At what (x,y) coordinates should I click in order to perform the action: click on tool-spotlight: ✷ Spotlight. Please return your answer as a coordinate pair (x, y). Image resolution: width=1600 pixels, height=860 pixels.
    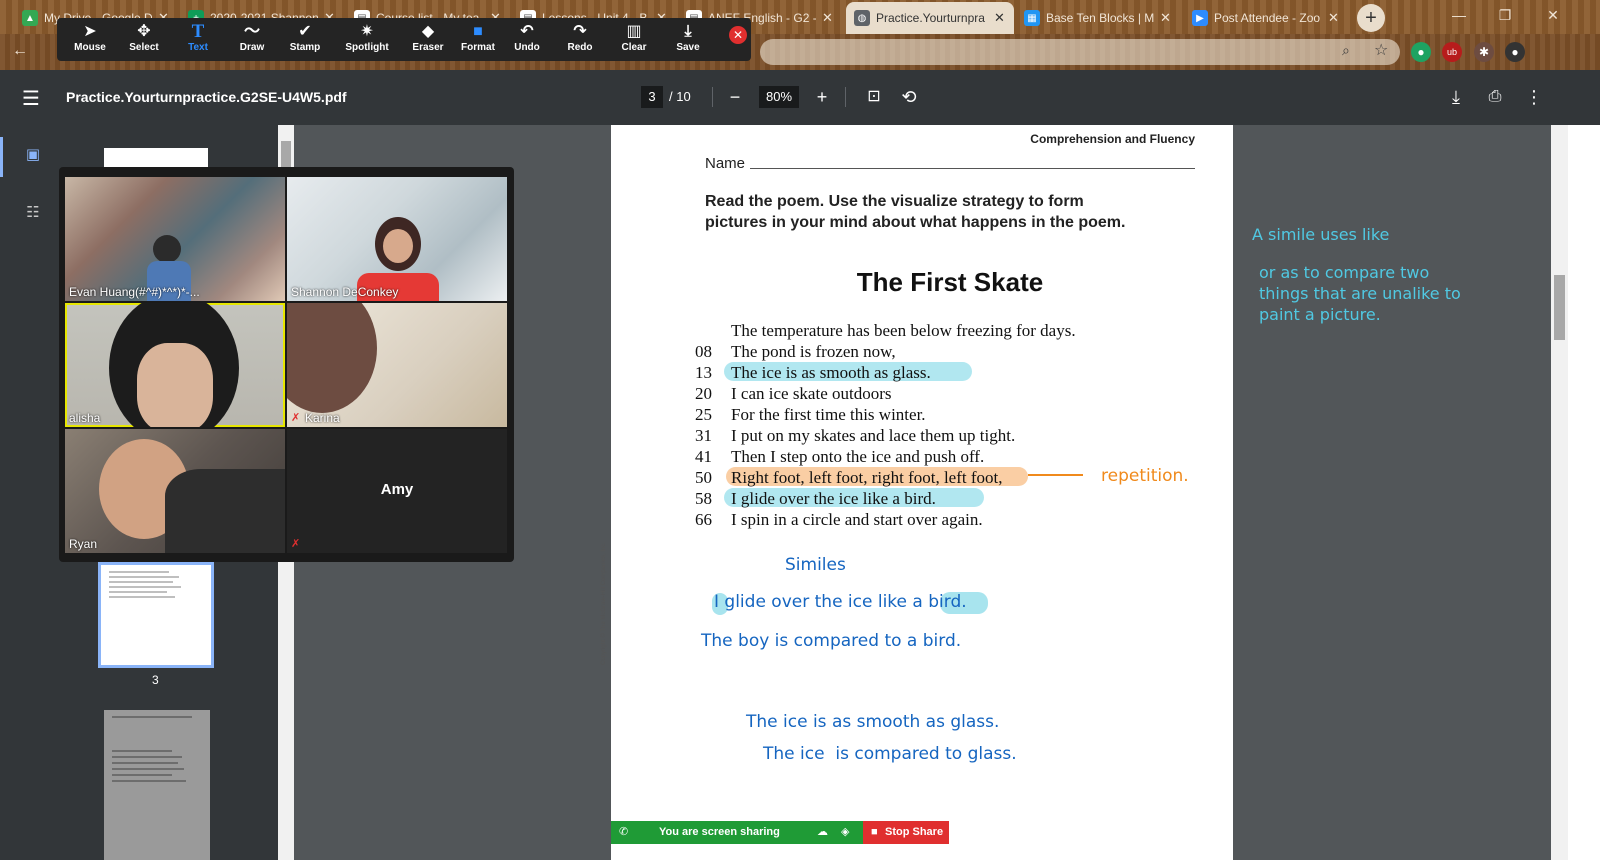
    Looking at the image, I should click on (367, 40).